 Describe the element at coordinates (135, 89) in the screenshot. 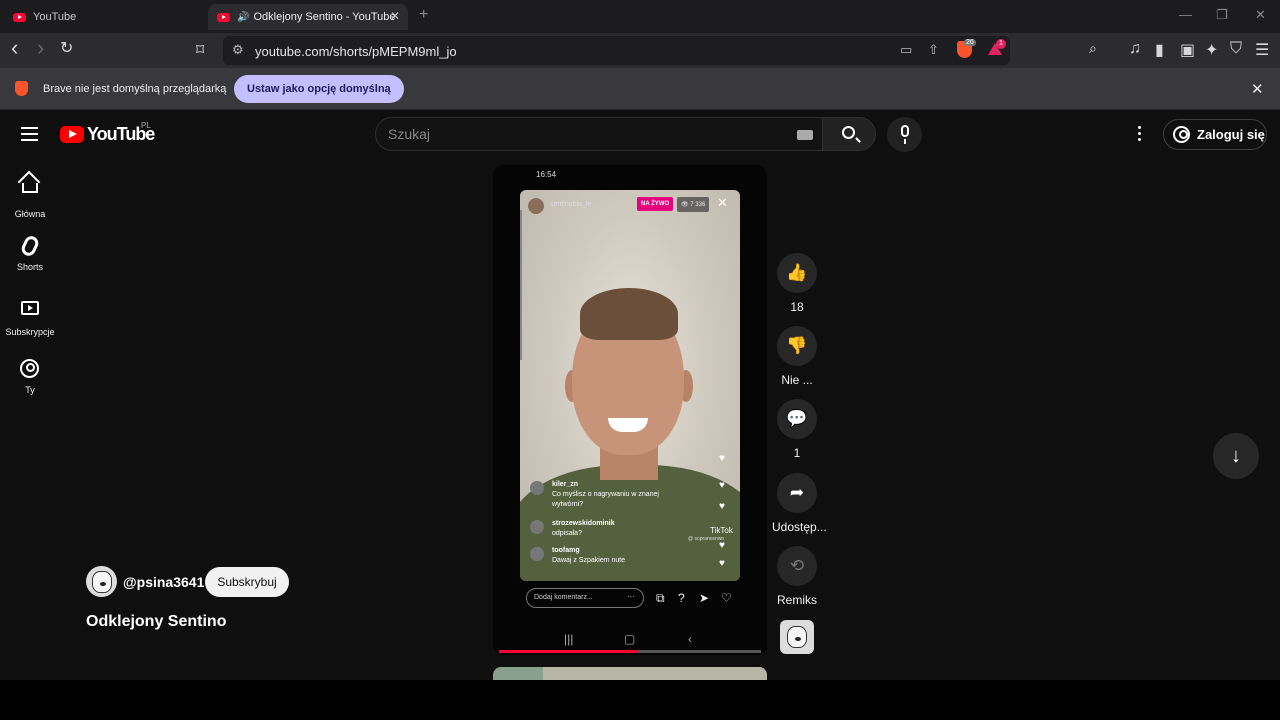

I see `infobar-message: Brave nie jest domyślną przeglądarką` at that location.